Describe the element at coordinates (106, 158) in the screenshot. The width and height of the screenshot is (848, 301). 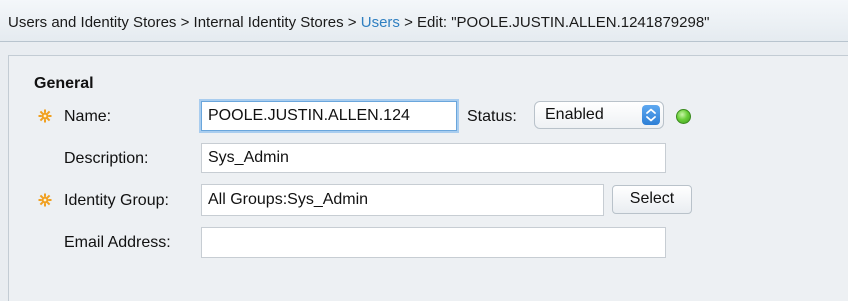
I see `description-label: Description:` at that location.